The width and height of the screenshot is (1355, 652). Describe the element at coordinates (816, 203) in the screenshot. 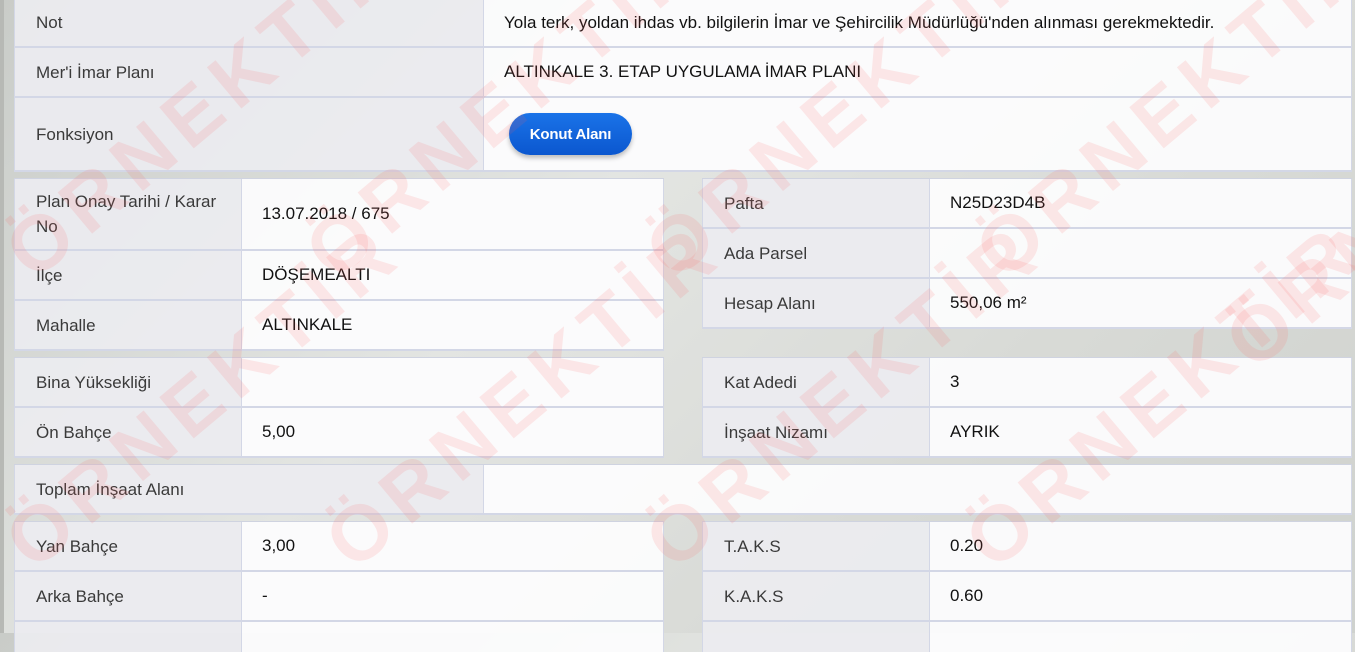

I see `row-label: Pafta` at that location.